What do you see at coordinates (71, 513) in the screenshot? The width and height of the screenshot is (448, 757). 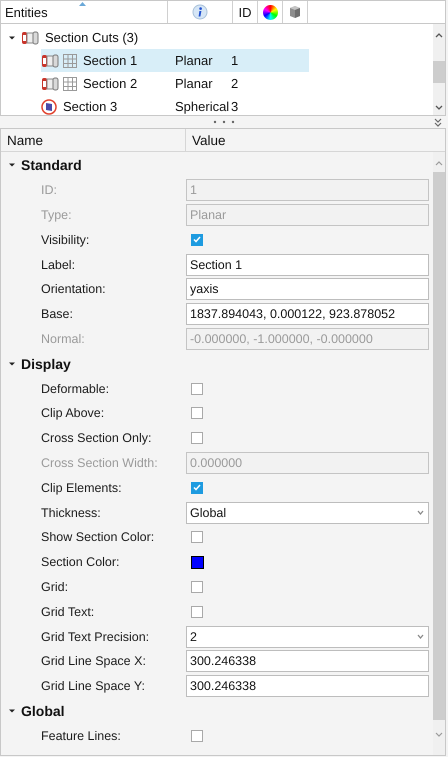 I see `property-label: Thickness:` at bounding box center [71, 513].